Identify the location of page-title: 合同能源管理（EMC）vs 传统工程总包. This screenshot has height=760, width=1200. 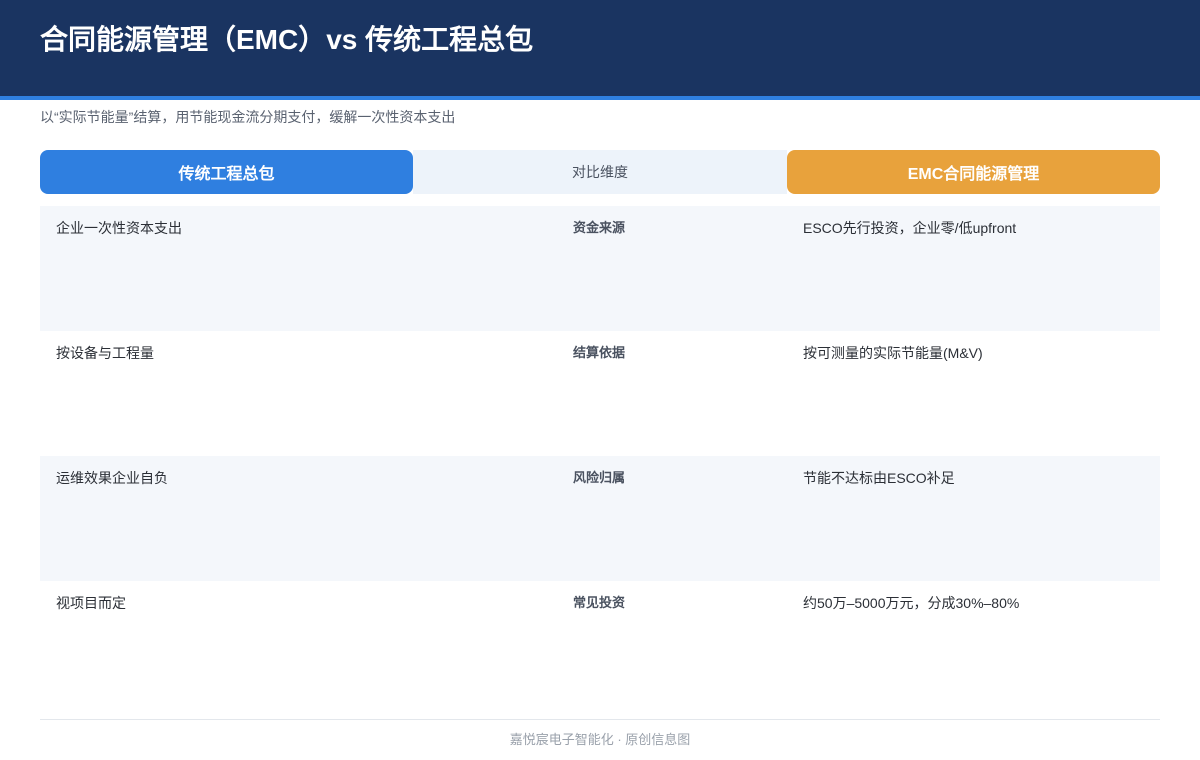
(287, 39).